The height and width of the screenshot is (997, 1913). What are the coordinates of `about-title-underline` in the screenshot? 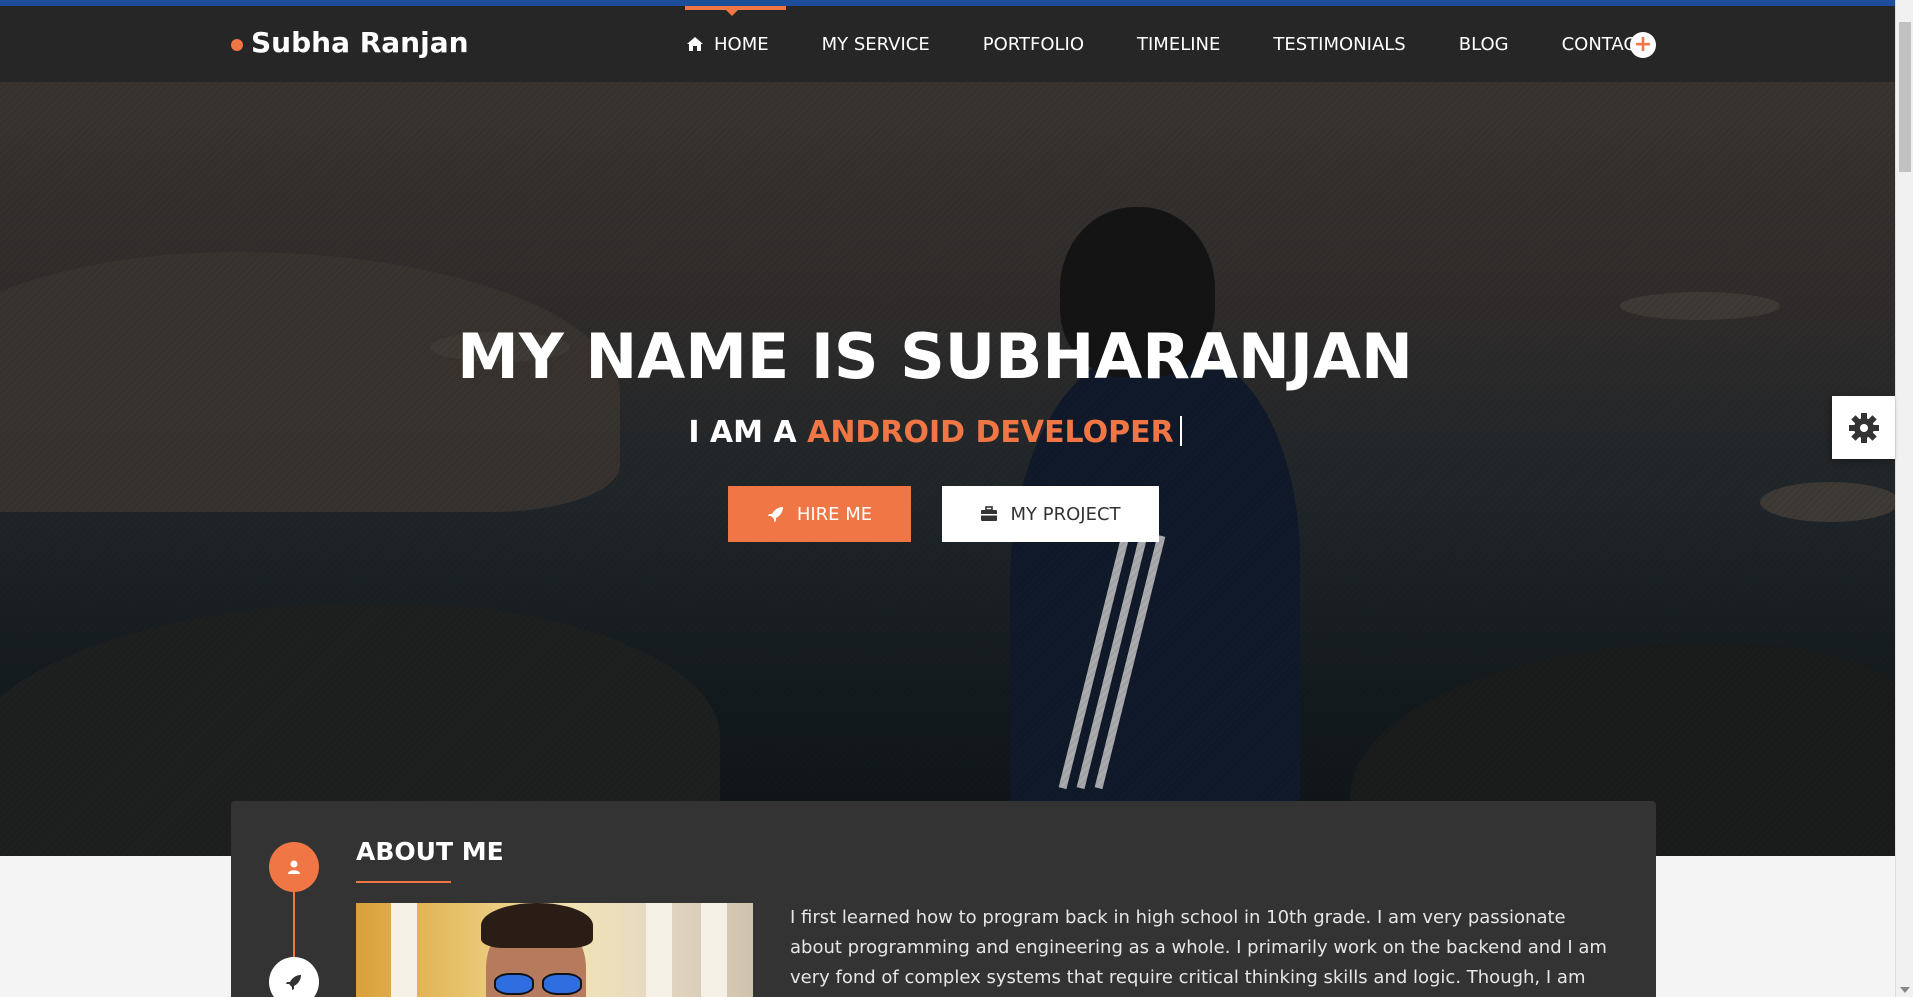 It's located at (403, 882).